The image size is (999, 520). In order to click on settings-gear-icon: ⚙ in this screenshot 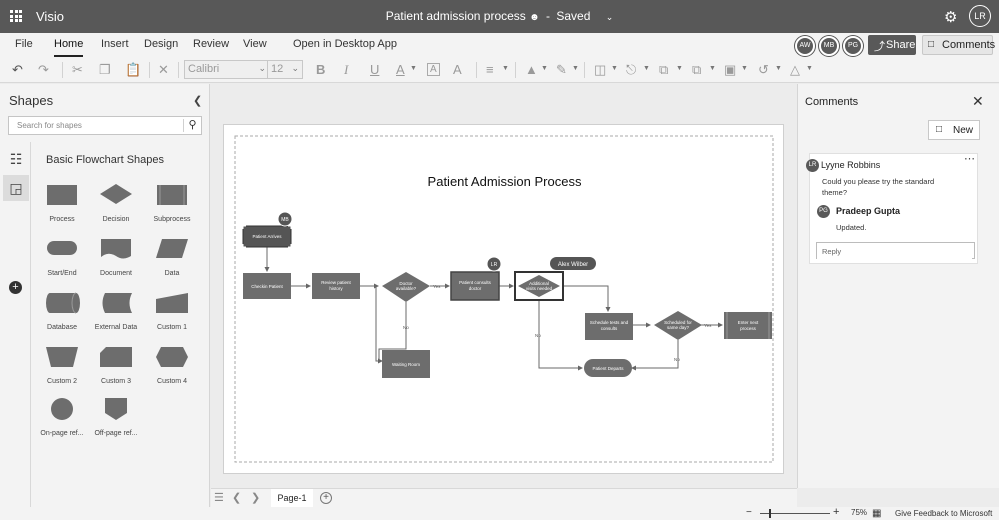, I will do `click(950, 17)`.